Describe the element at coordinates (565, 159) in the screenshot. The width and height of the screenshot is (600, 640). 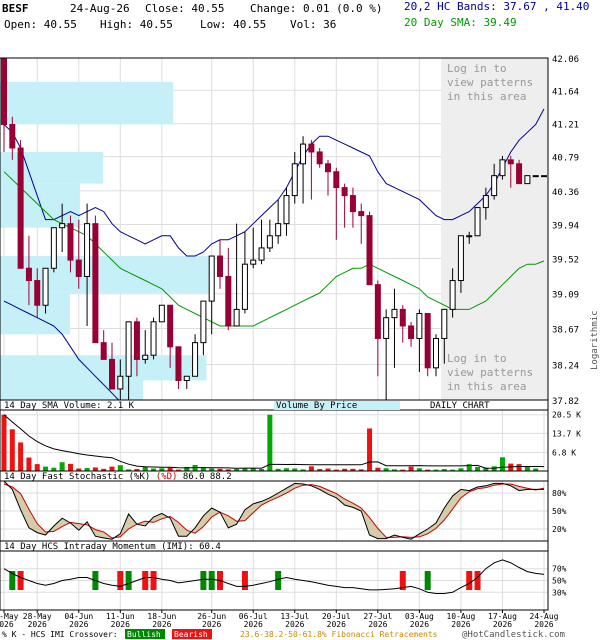
I see `price-tick-label: 40.79` at that location.